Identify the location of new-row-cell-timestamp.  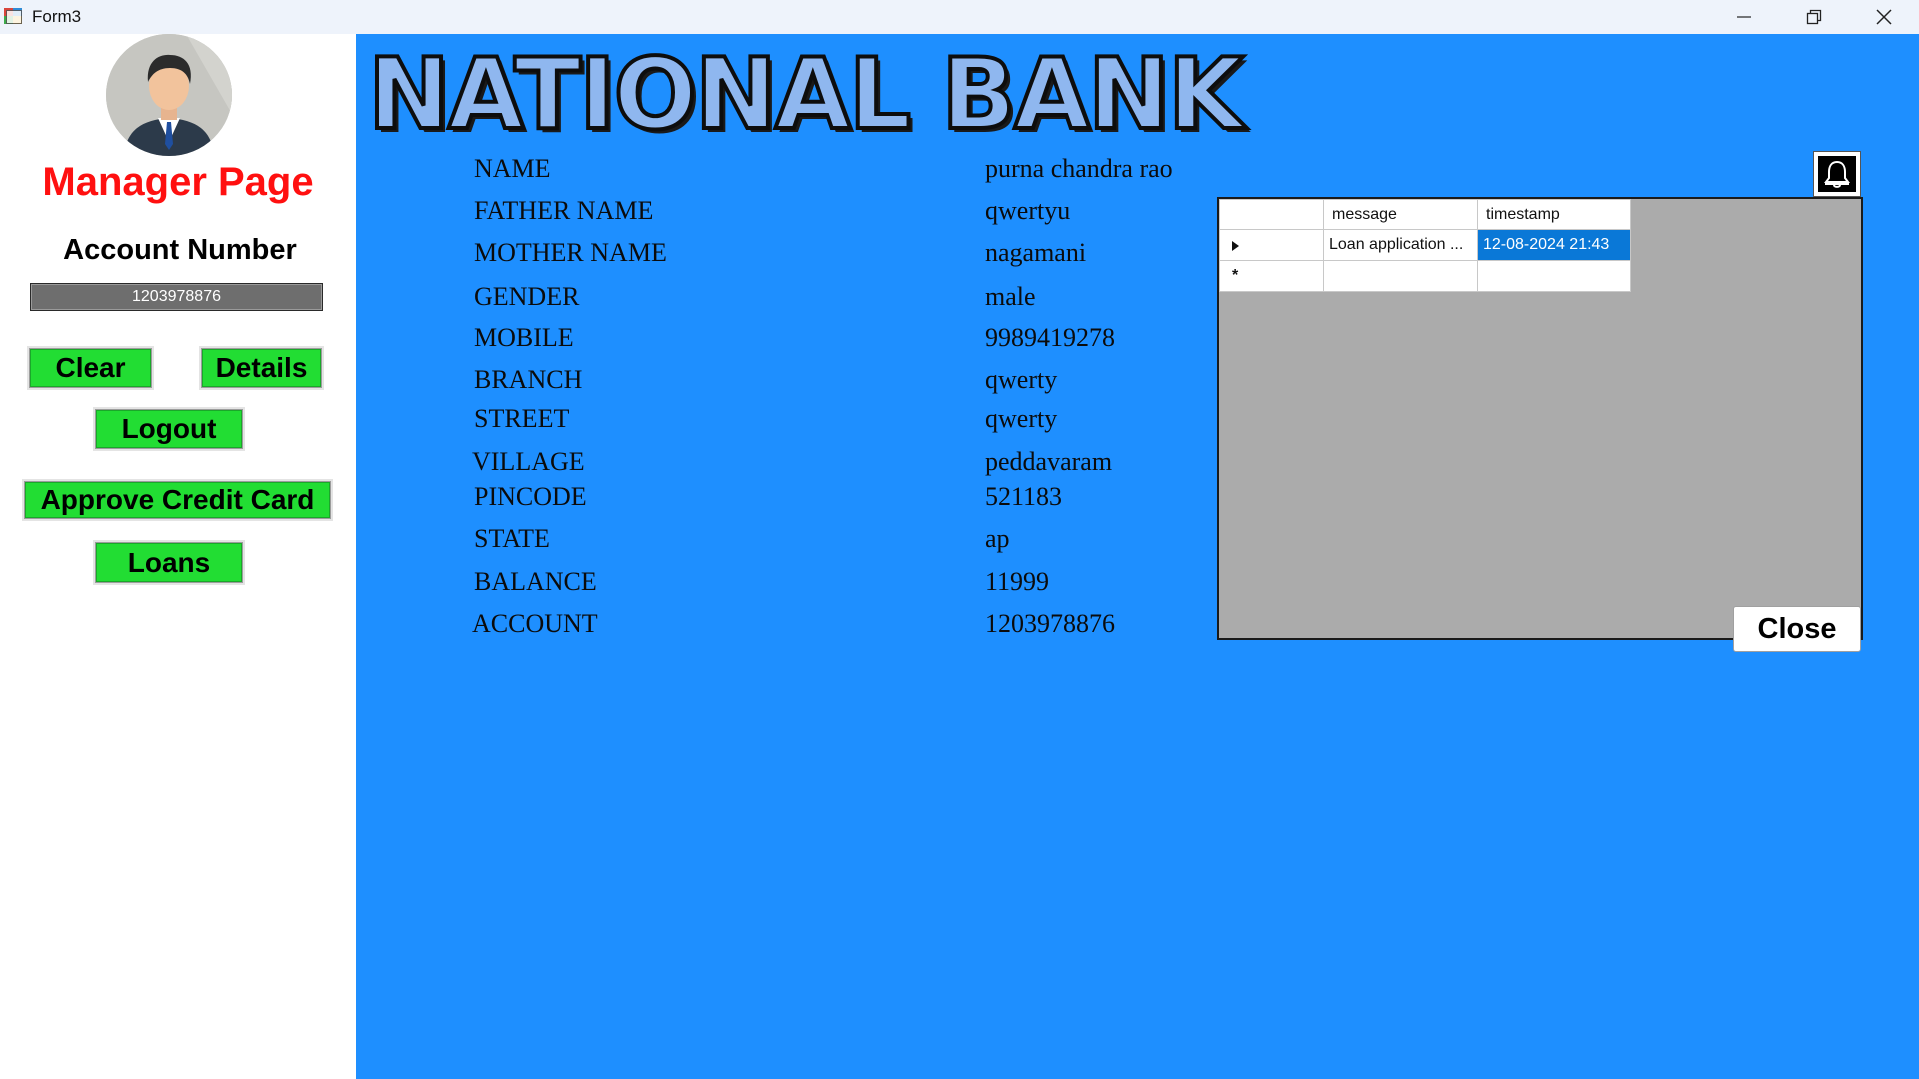
(1554, 276).